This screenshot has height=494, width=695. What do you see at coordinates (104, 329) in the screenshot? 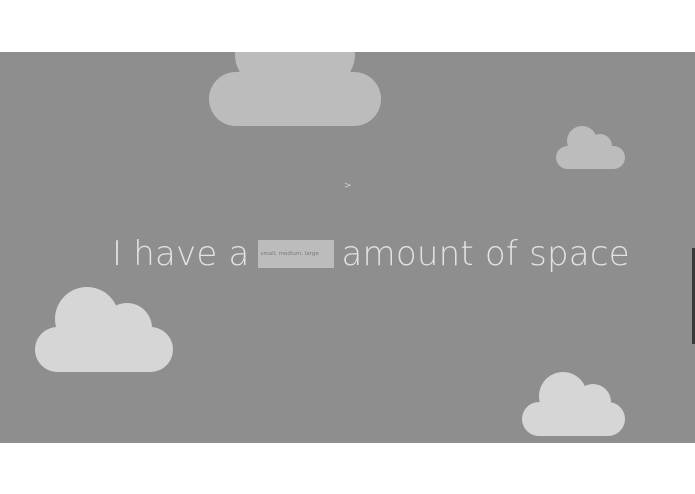
I see `cloud-left` at bounding box center [104, 329].